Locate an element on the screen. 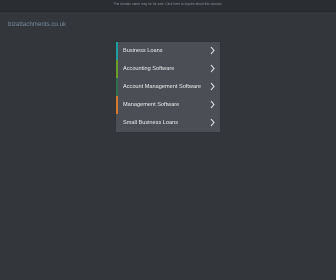 This screenshot has height=280, width=336. menu-item-label: Management Software is located at coordinates (151, 105).